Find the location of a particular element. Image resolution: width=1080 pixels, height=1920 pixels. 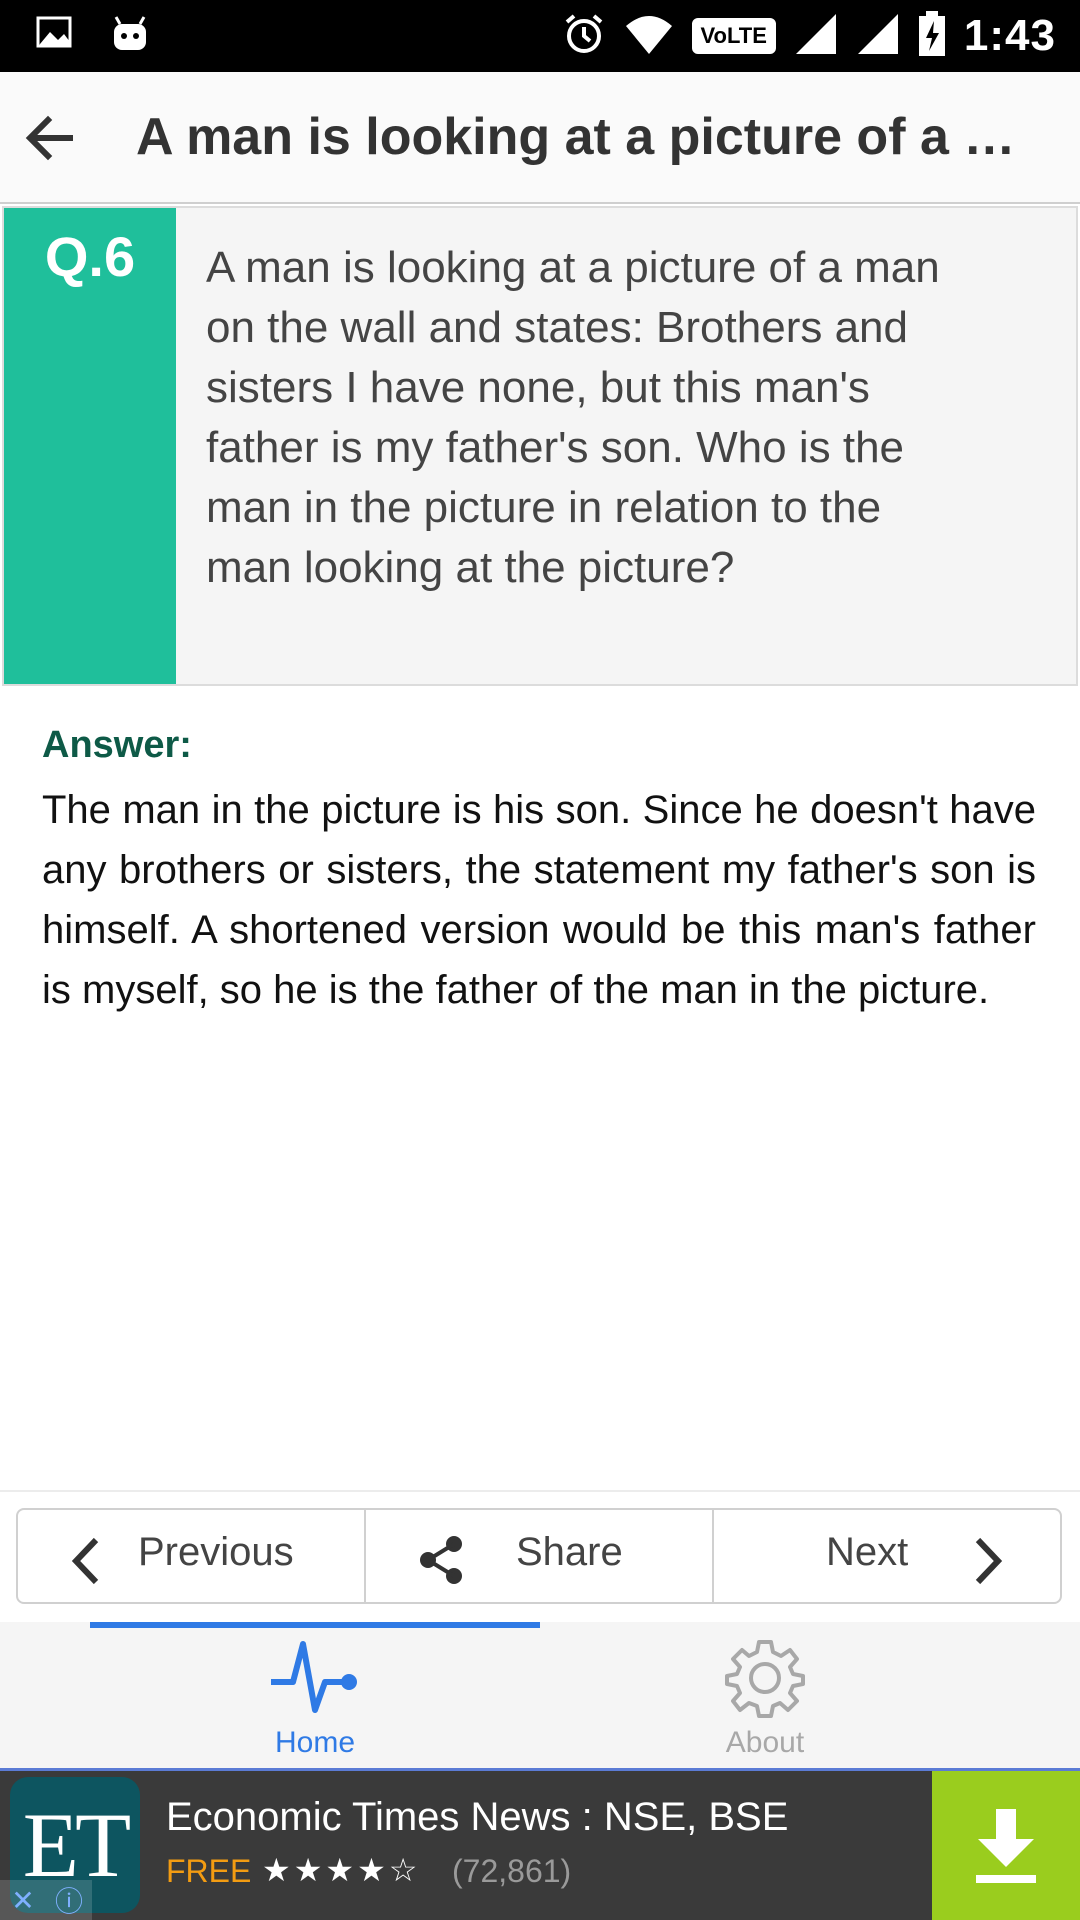

answer-label: Answer: is located at coordinates (117, 745).